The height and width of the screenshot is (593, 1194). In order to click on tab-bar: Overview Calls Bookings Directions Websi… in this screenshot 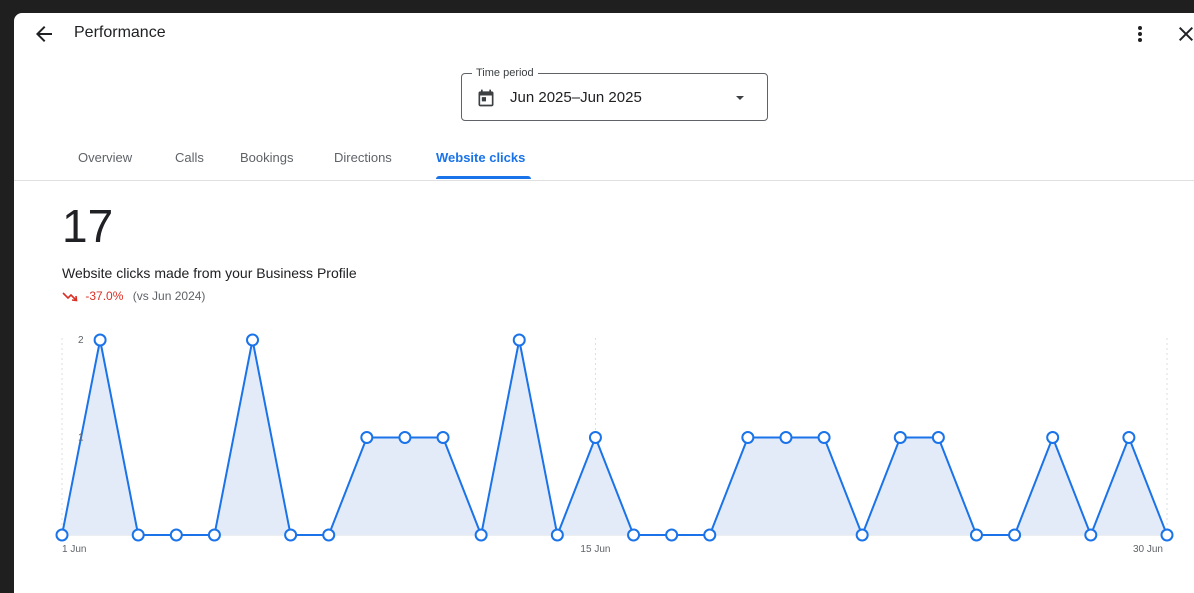, I will do `click(604, 159)`.